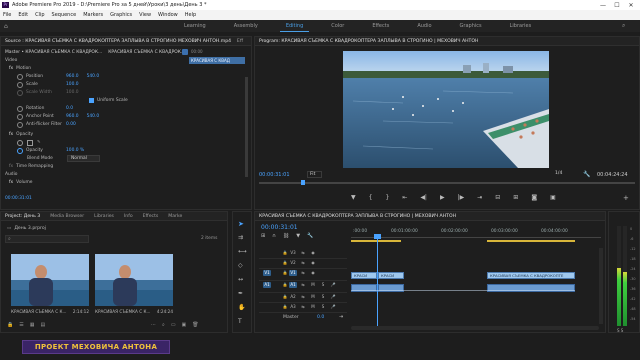 The height and width of the screenshot is (360, 640). What do you see at coordinates (72, 76) in the screenshot?
I see `position-x-value: 960.0` at bounding box center [72, 76].